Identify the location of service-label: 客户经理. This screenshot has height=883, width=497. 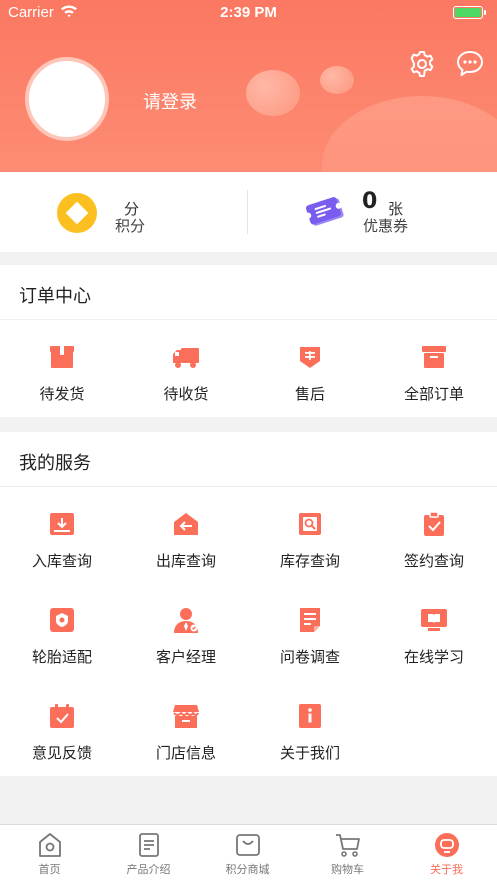
(185, 657).